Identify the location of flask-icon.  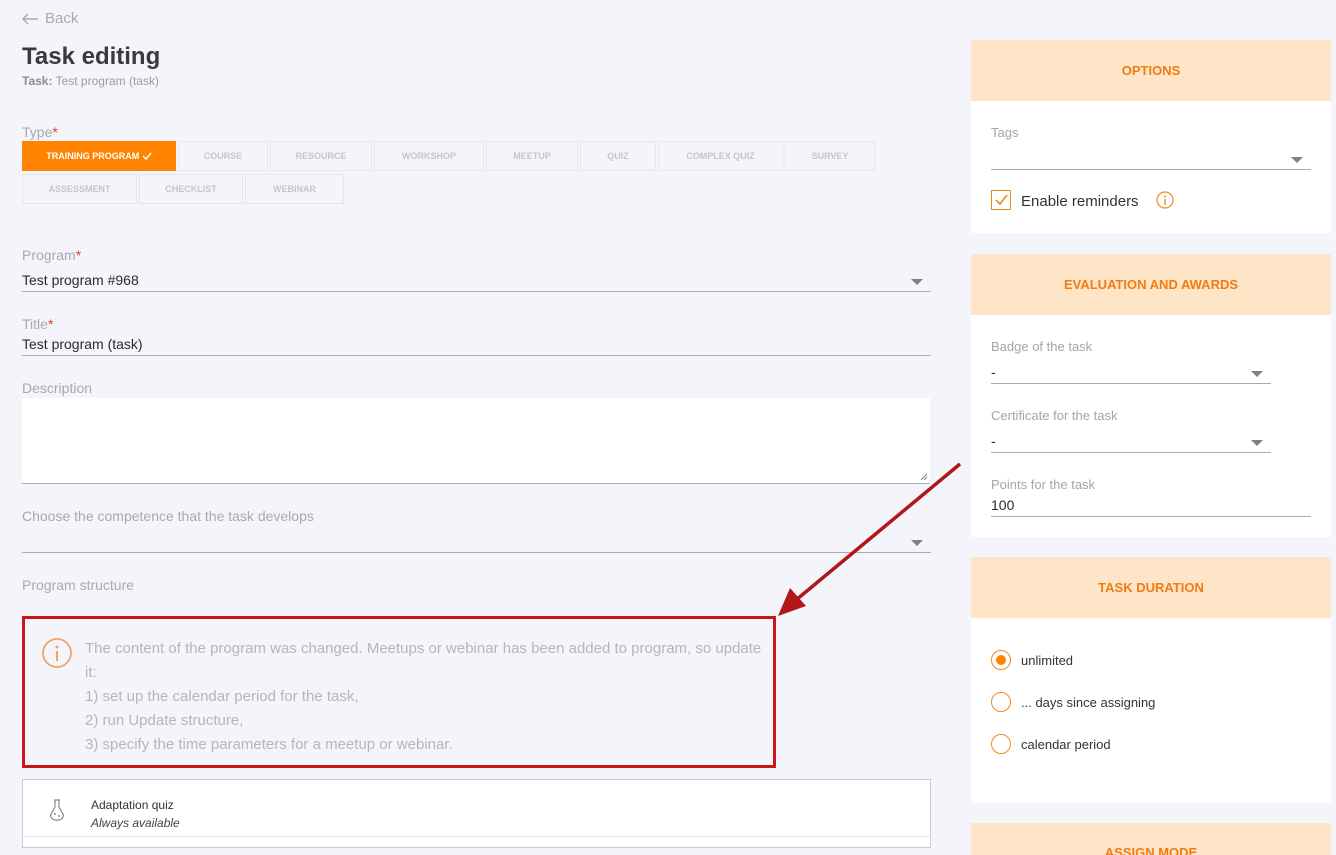
(57, 810).